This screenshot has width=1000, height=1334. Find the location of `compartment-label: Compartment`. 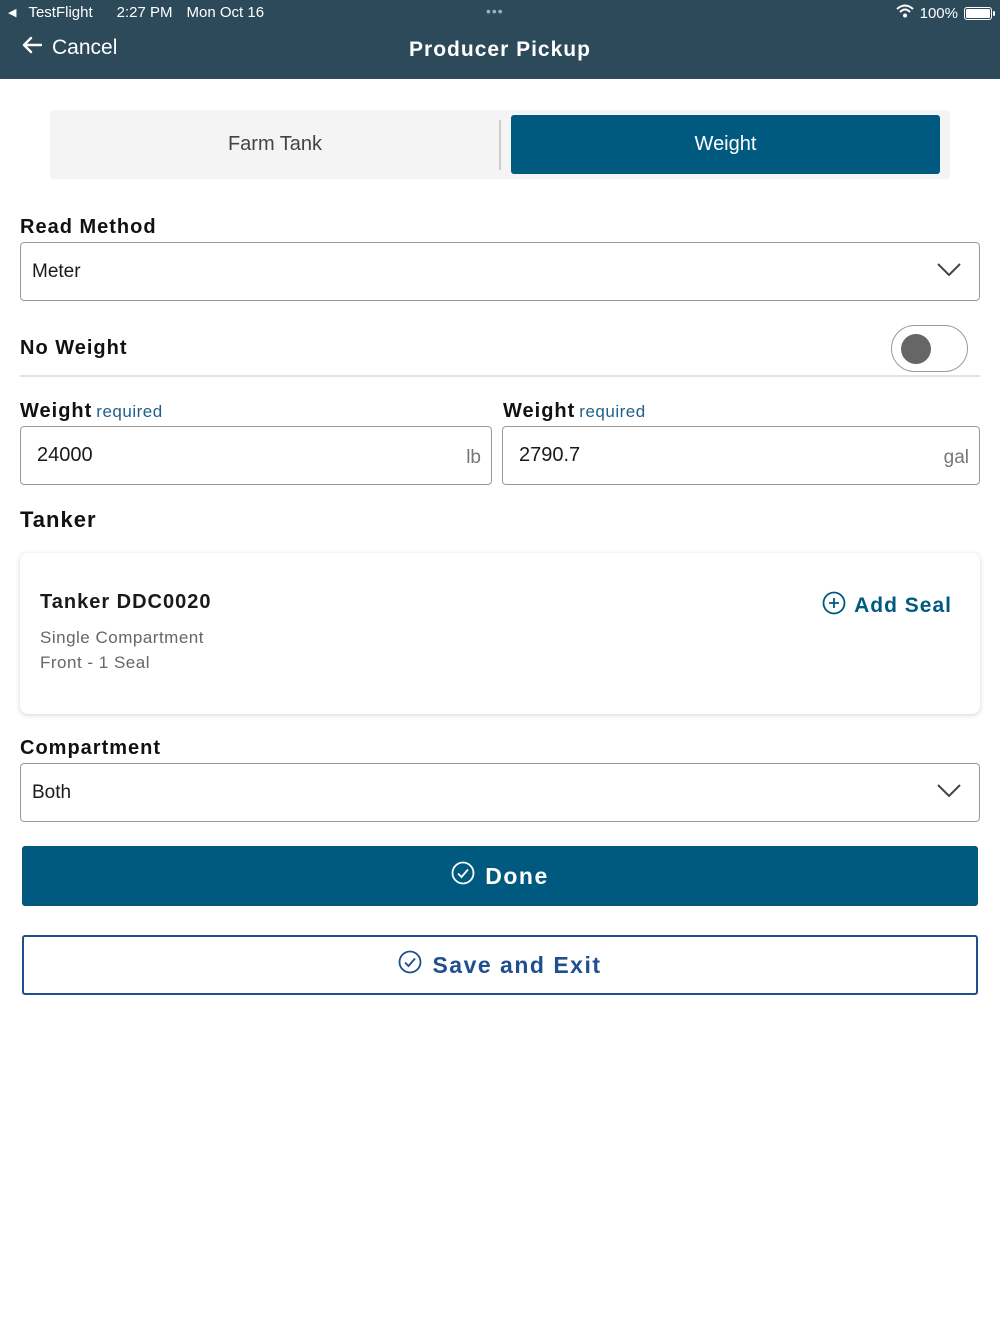

compartment-label: Compartment is located at coordinates (91, 748).